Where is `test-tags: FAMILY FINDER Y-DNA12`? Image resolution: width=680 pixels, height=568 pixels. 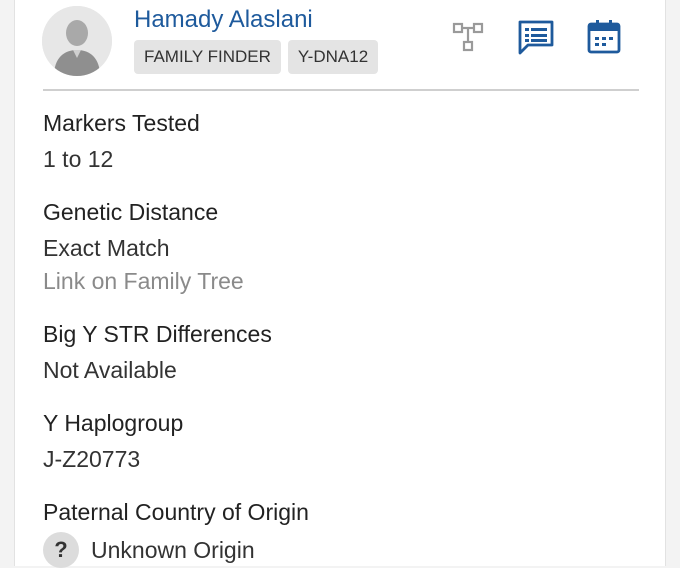
test-tags: FAMILY FINDER Y-DNA12 is located at coordinates (256, 57).